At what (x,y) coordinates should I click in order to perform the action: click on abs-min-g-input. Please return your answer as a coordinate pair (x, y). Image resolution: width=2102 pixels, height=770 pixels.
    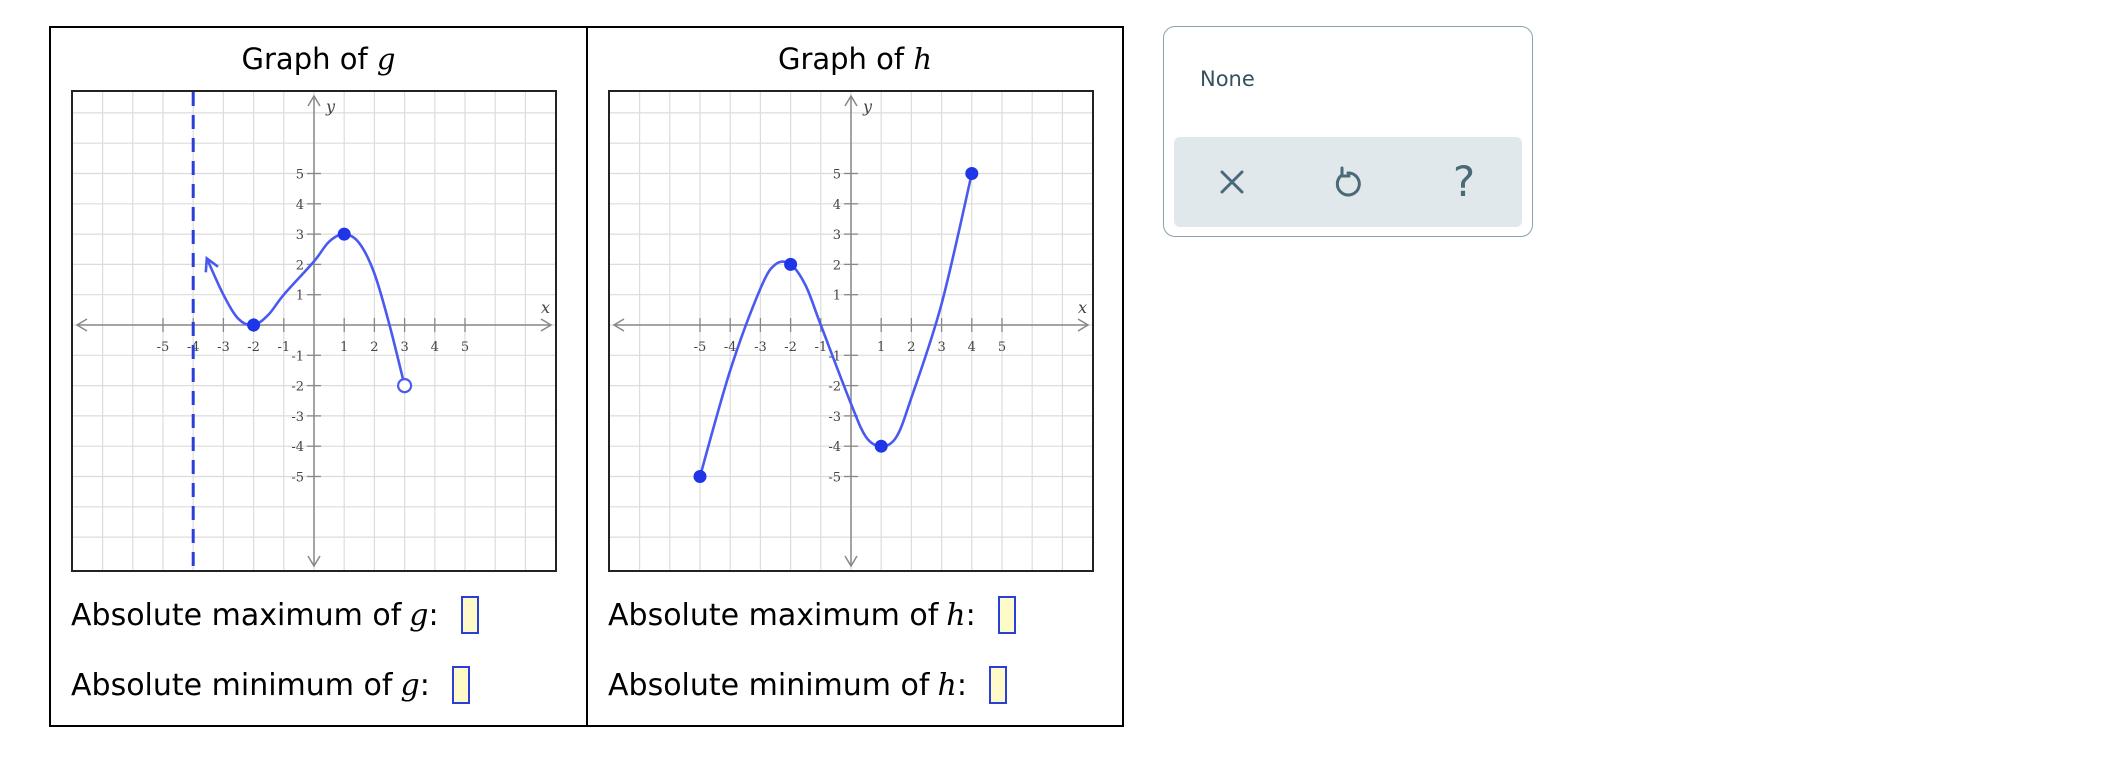
    Looking at the image, I should click on (460, 685).